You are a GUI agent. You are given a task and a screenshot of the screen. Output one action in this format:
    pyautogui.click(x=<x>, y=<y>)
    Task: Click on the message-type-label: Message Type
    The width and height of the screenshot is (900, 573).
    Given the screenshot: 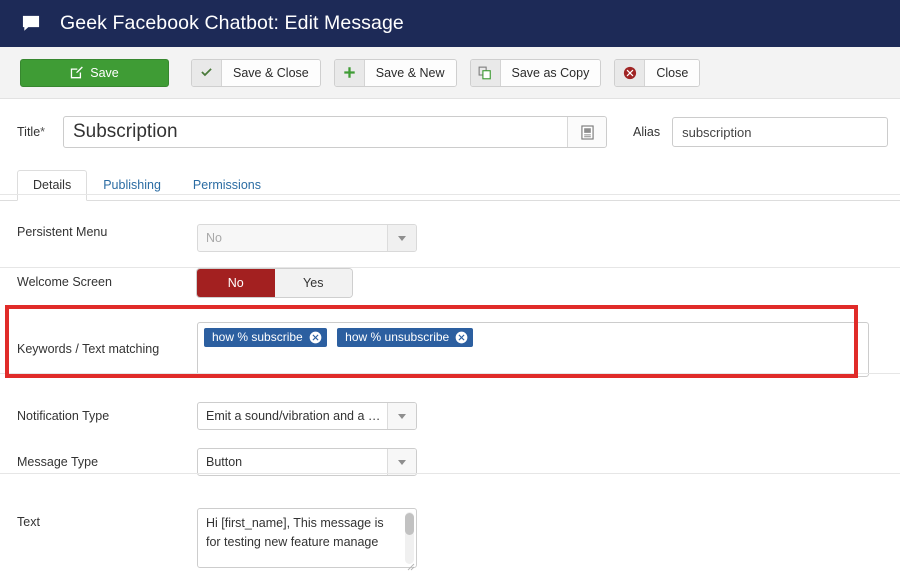 What is the action you would take?
    pyautogui.click(x=58, y=462)
    